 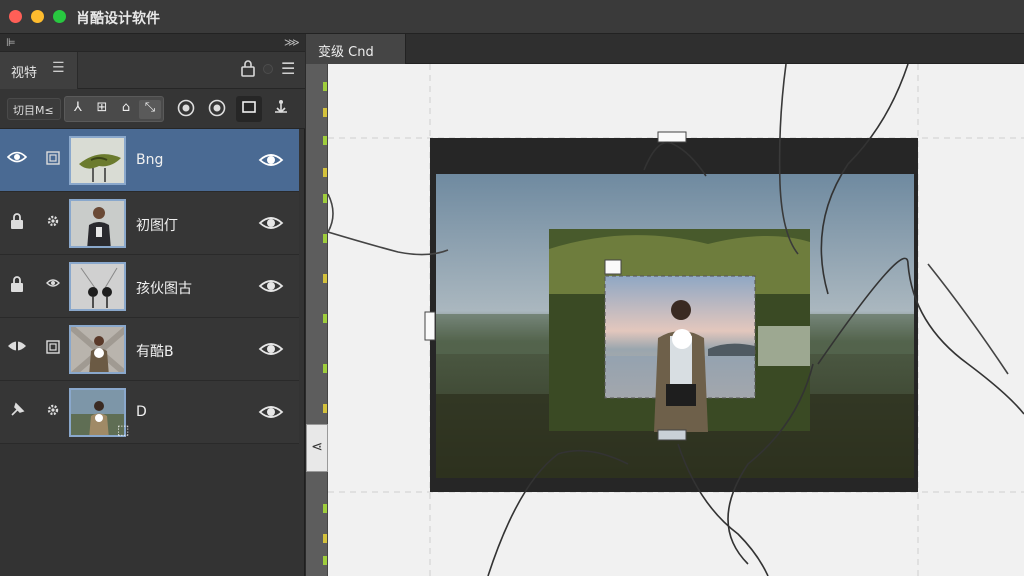 I want to click on eye-icon, so click(x=17, y=158).